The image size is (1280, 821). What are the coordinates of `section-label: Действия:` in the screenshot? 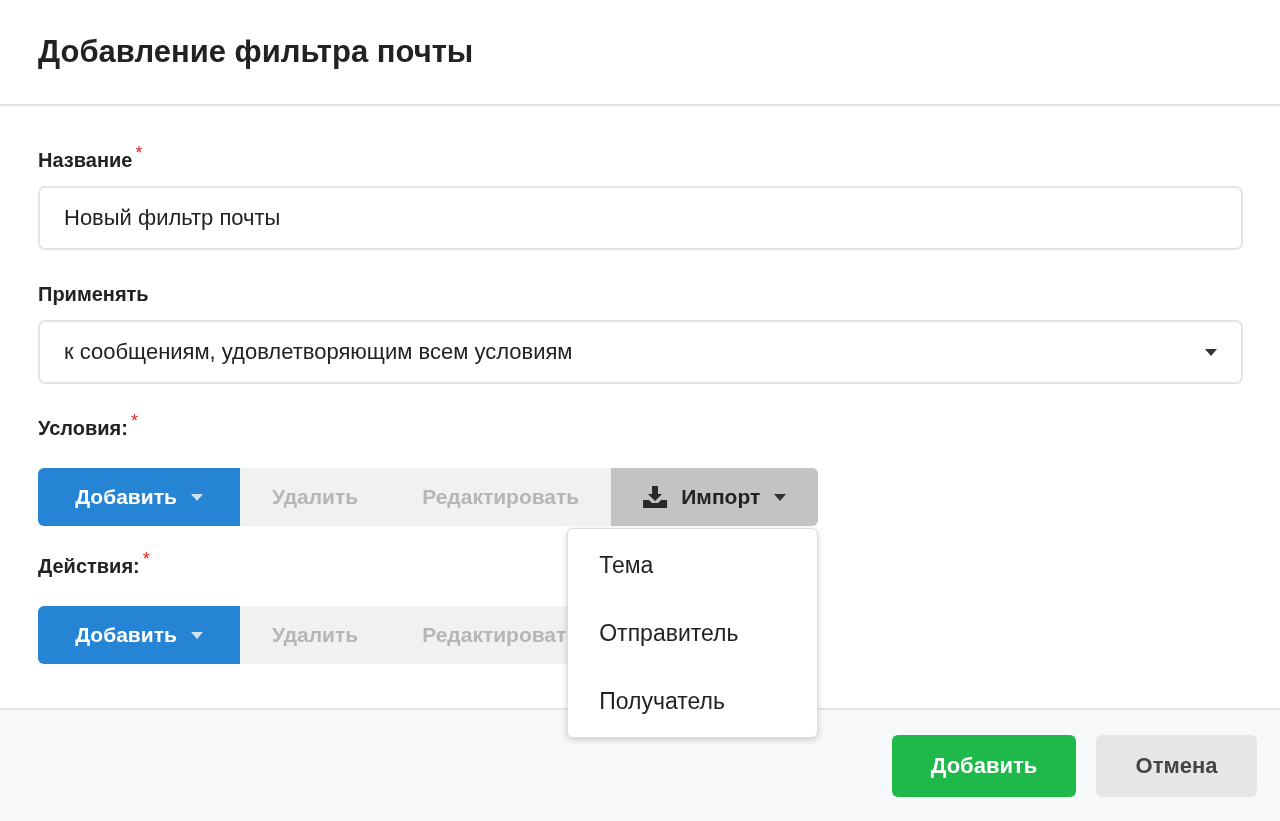 It's located at (89, 566).